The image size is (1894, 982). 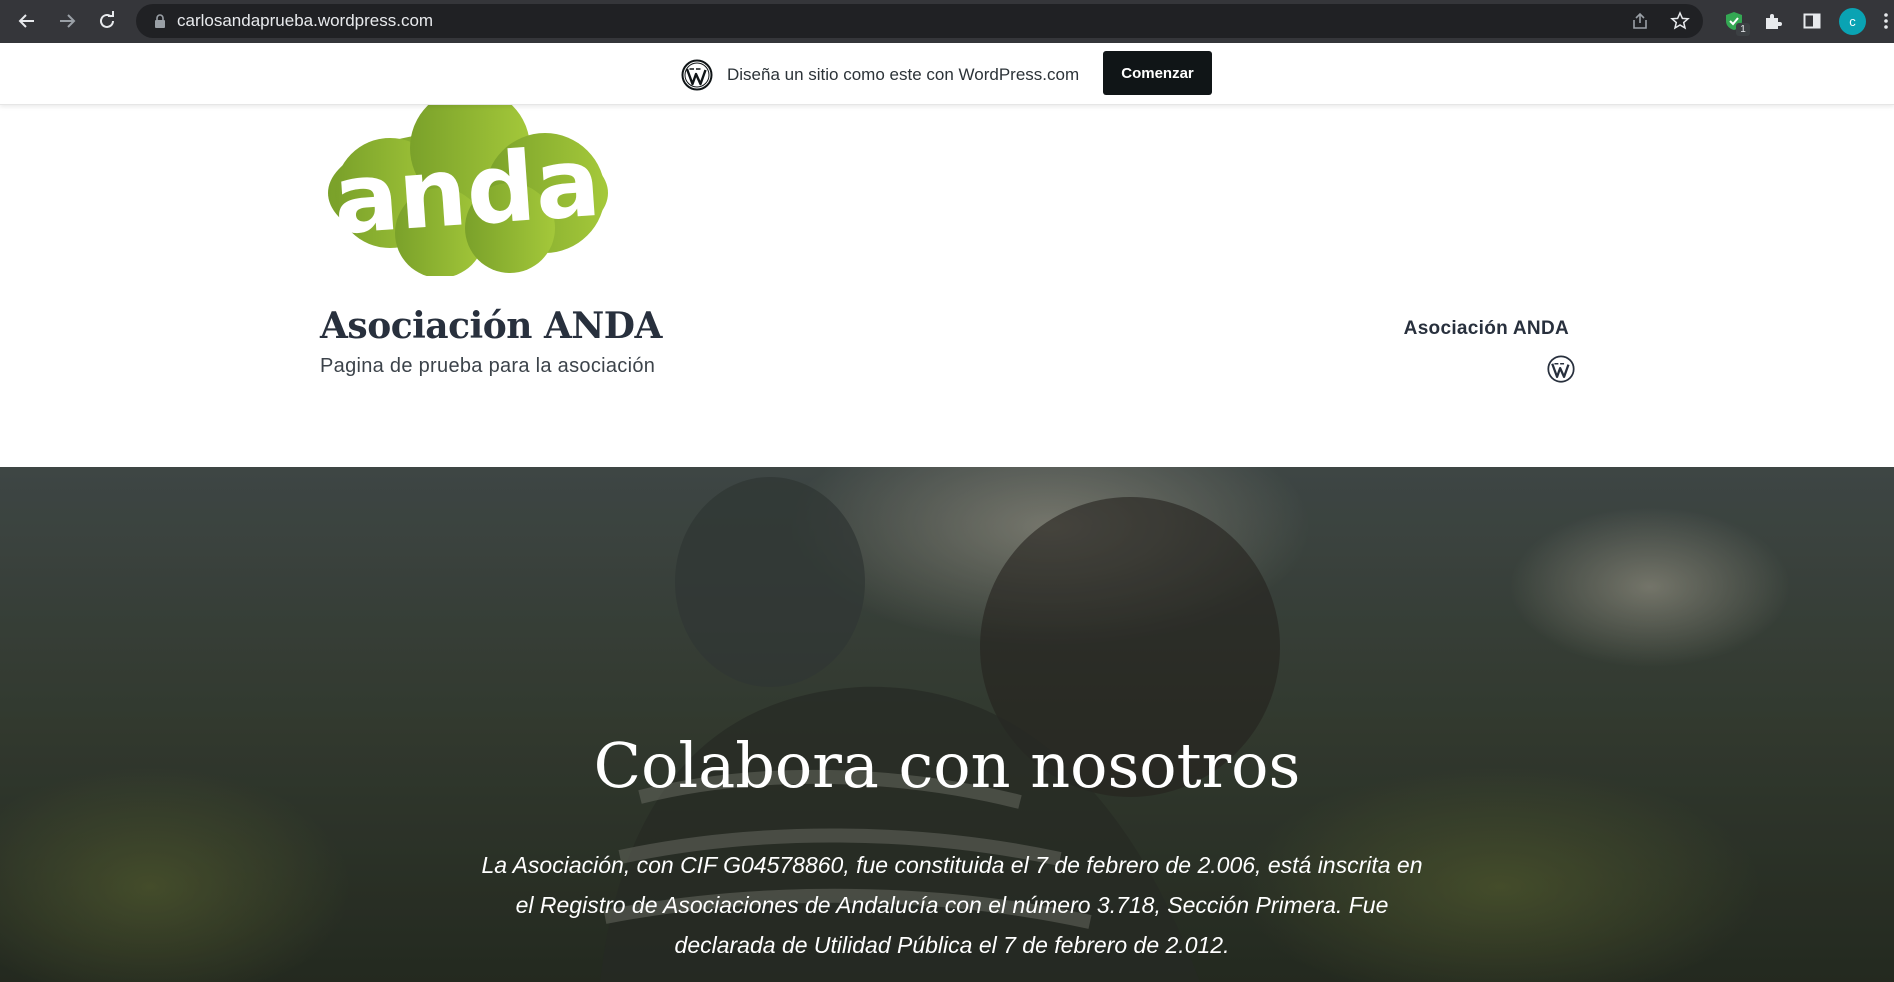 I want to click on side-panel-icon, so click(x=1812, y=21).